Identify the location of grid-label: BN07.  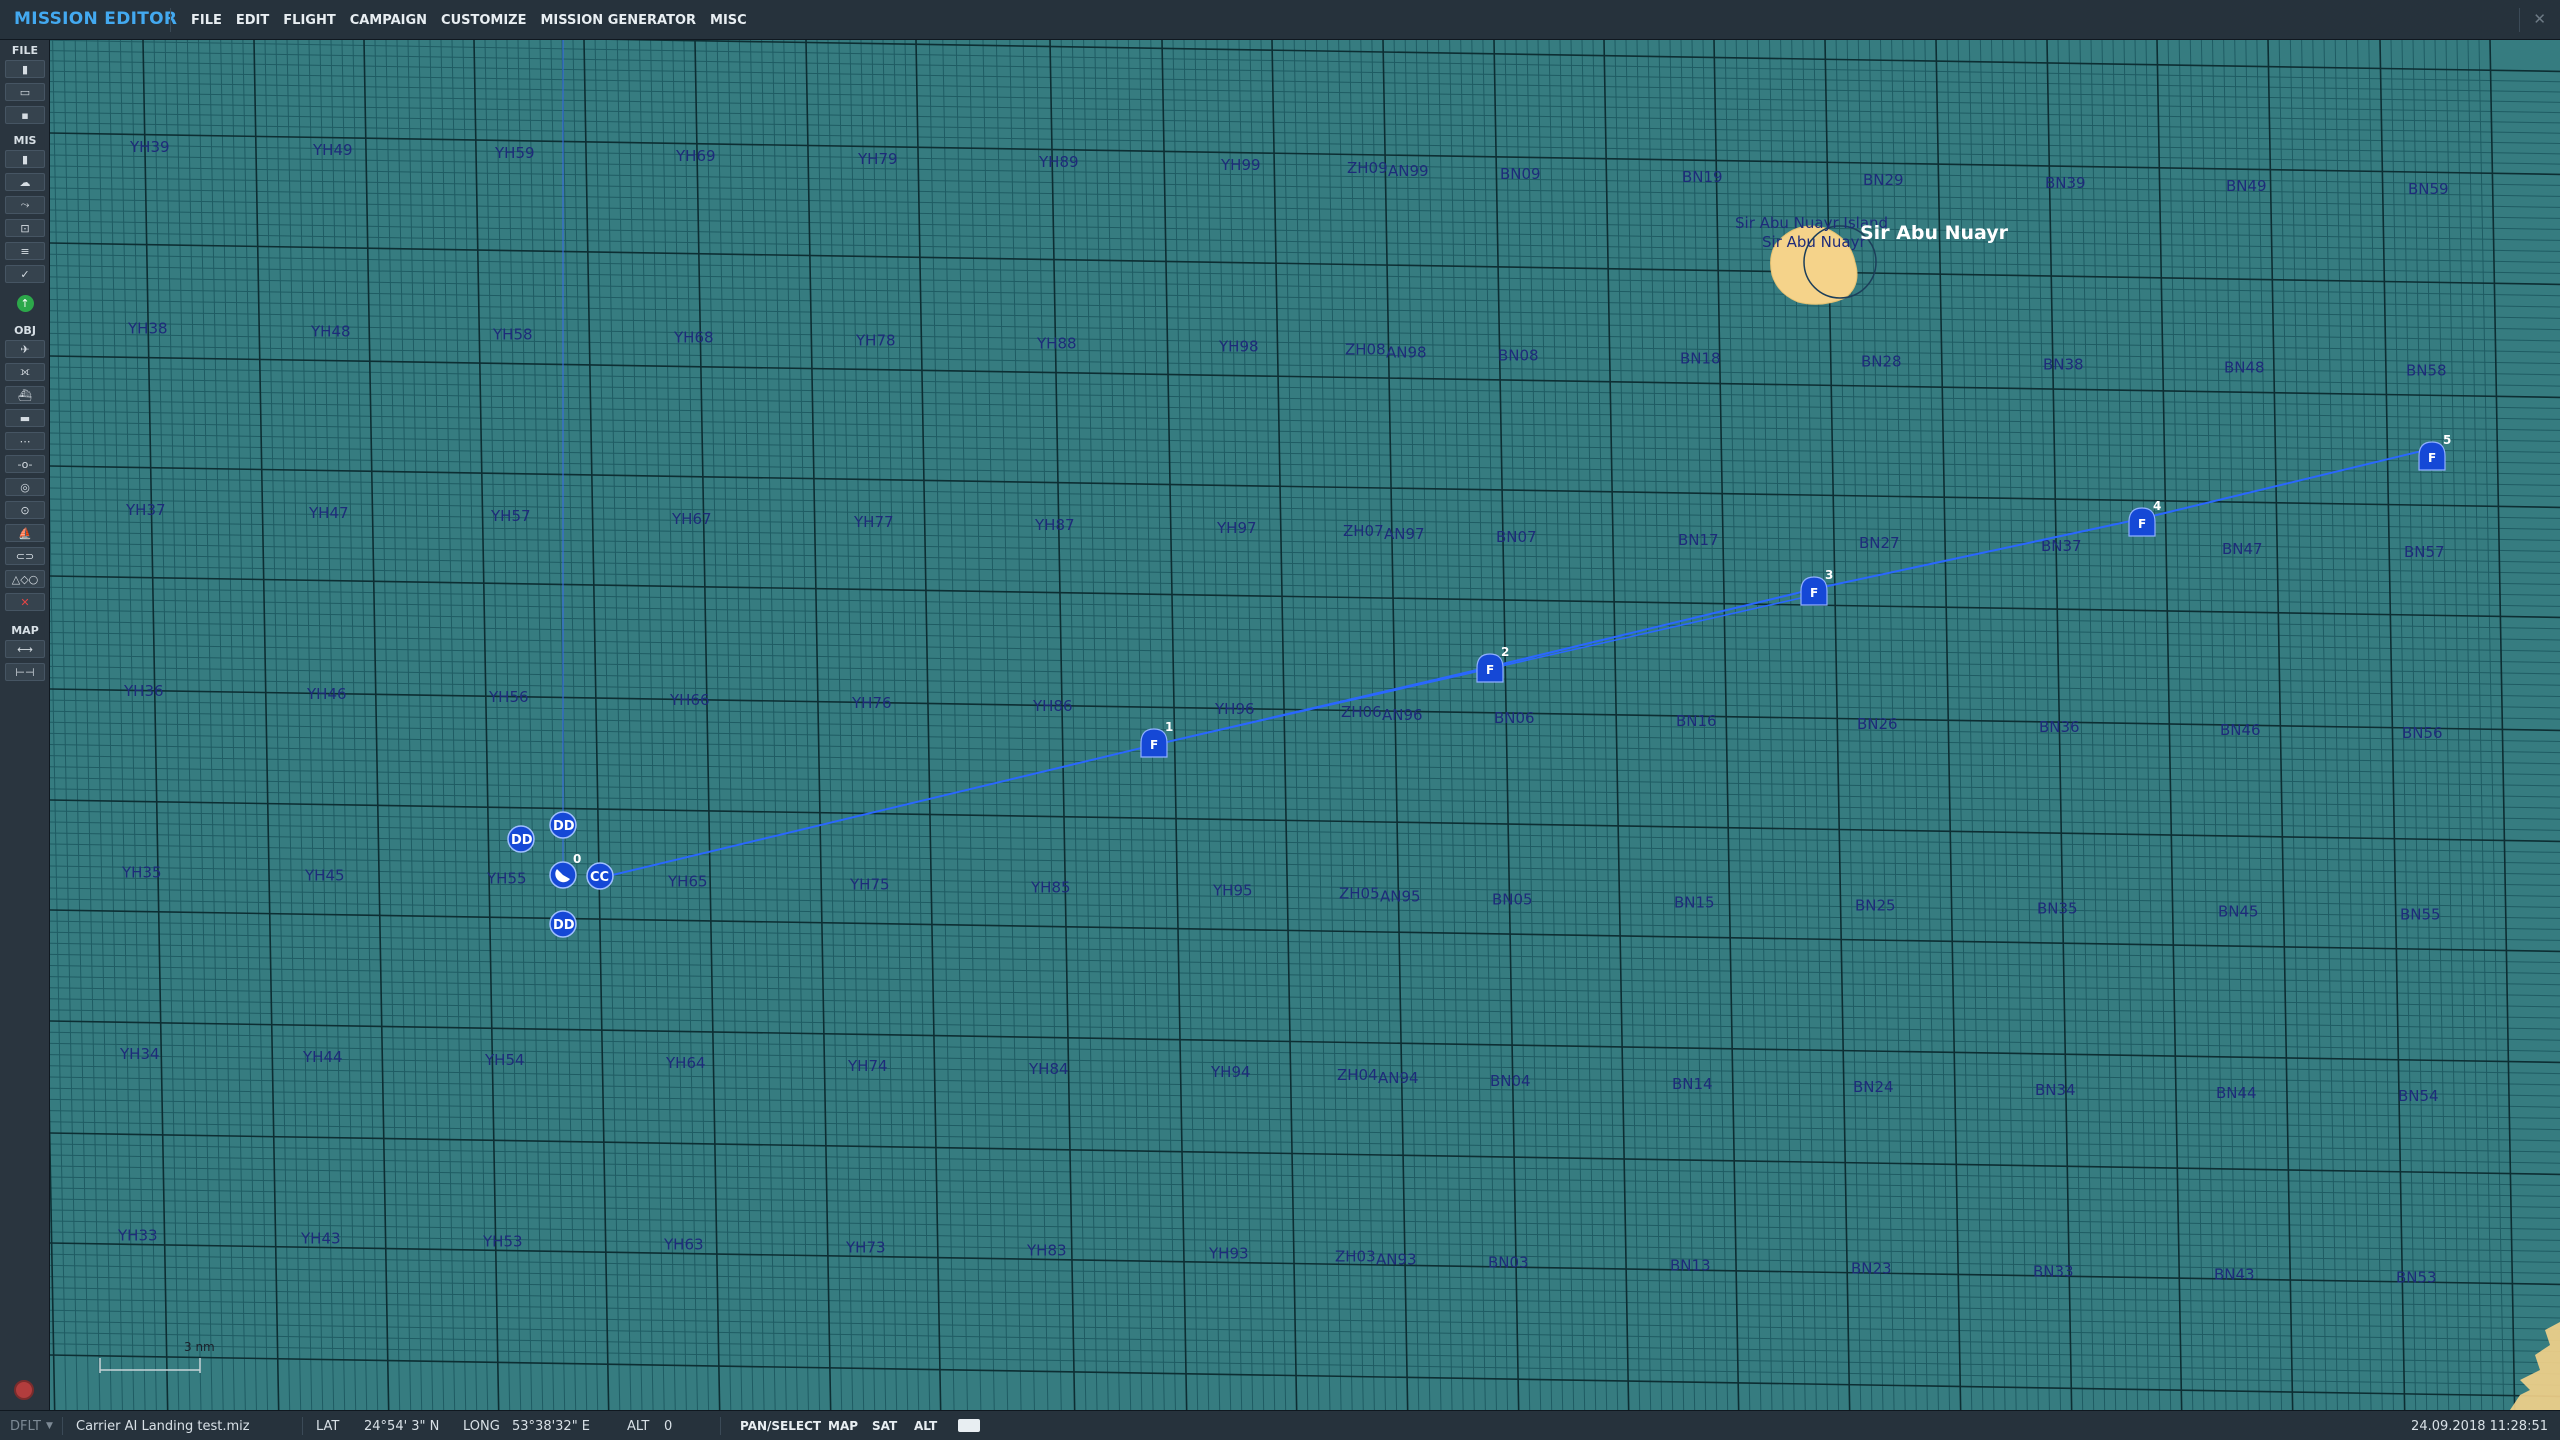
(1516, 537).